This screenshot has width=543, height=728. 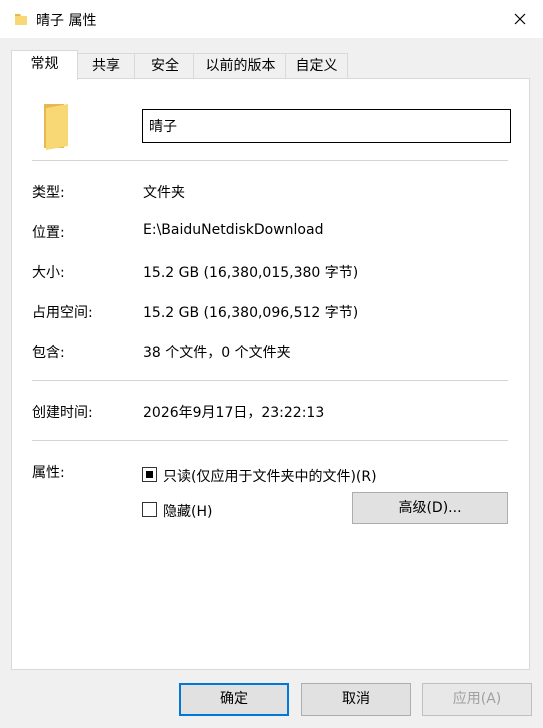 I want to click on tab-customize: 自定义, so click(x=316, y=65).